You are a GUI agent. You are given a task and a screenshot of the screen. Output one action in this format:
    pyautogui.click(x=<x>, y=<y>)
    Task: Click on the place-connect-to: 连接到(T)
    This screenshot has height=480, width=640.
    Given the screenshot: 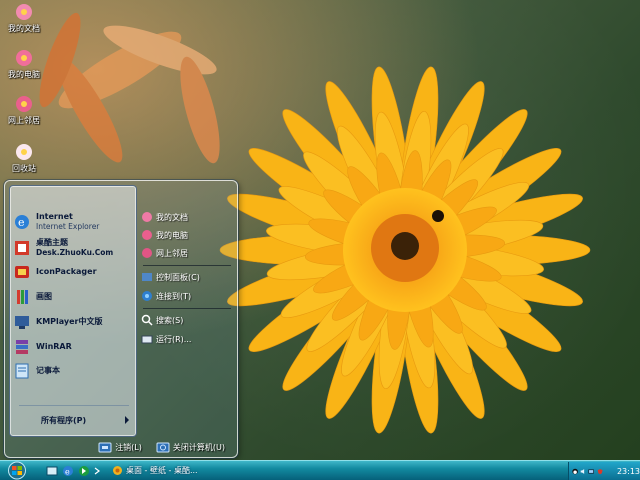 What is the action you would take?
    pyautogui.click(x=187, y=296)
    